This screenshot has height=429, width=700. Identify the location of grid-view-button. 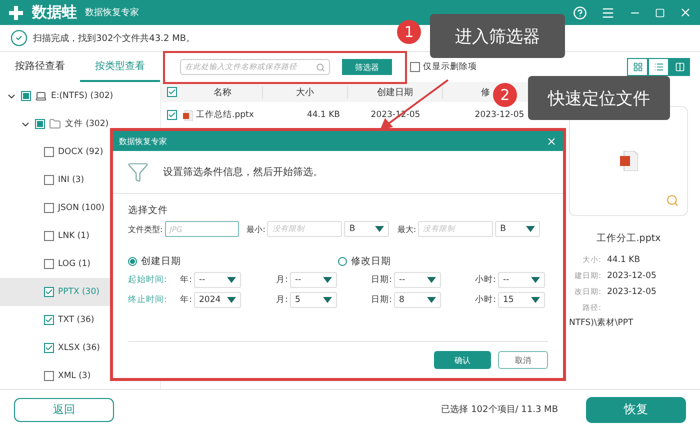
(637, 67).